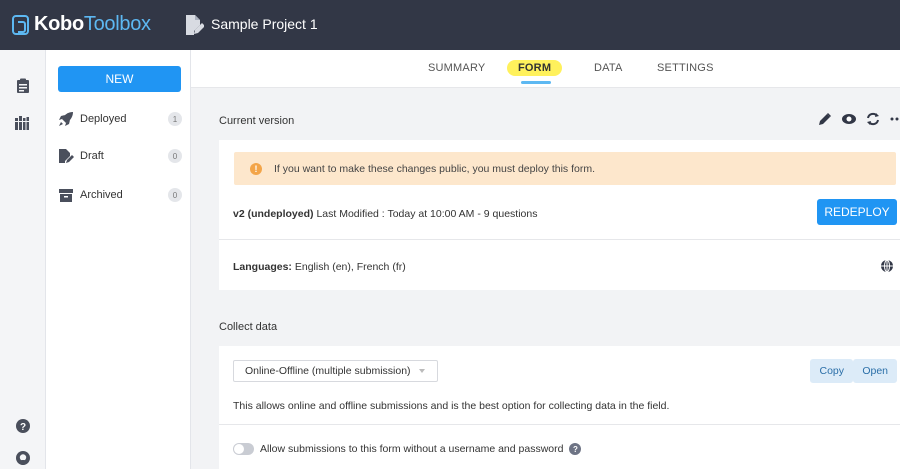 The width and height of the screenshot is (900, 469). I want to click on edit-icon, so click(825, 119).